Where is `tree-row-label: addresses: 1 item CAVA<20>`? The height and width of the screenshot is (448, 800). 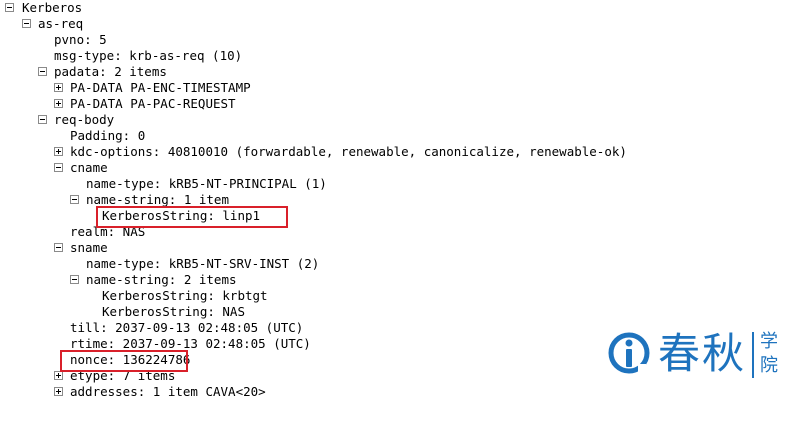 tree-row-label: addresses: 1 item CAVA<20> is located at coordinates (168, 391).